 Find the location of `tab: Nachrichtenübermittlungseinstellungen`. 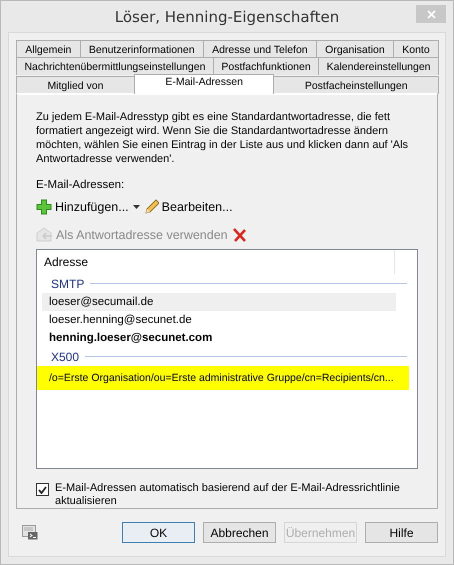

tab: Nachrichtenübermittlungseinstellungen is located at coordinates (115, 66).